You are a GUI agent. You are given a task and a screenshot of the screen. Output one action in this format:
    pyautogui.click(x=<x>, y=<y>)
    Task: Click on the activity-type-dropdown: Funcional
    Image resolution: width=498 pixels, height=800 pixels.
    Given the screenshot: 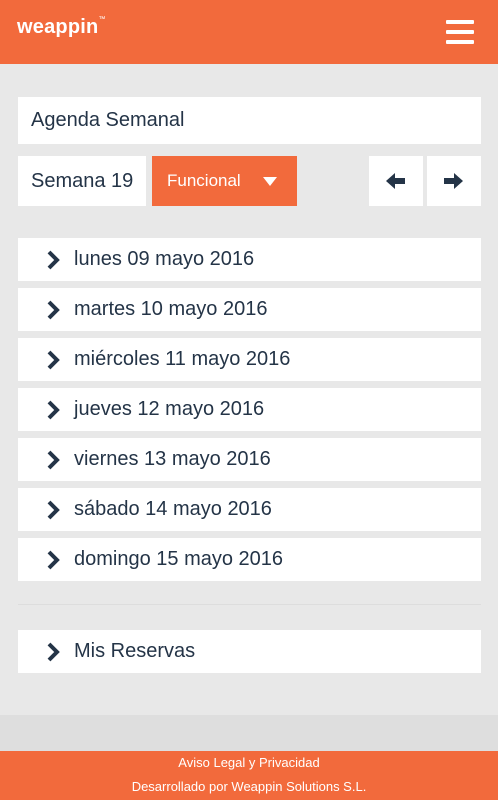 What is the action you would take?
    pyautogui.click(x=224, y=181)
    